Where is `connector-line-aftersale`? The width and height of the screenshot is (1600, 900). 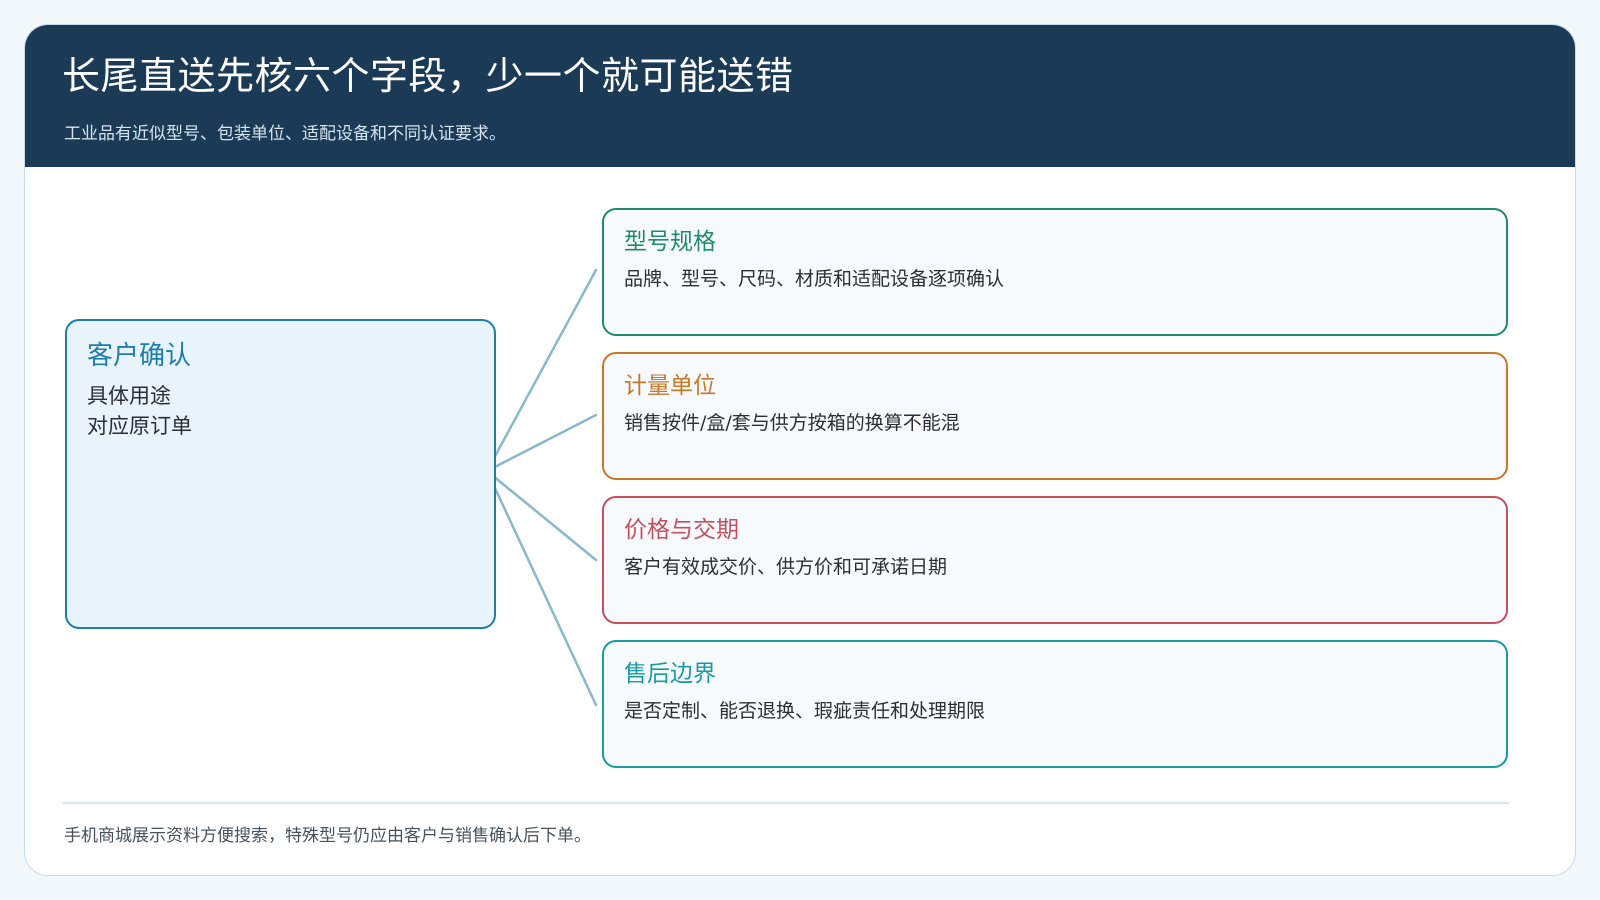 connector-line-aftersale is located at coordinates (541, 588).